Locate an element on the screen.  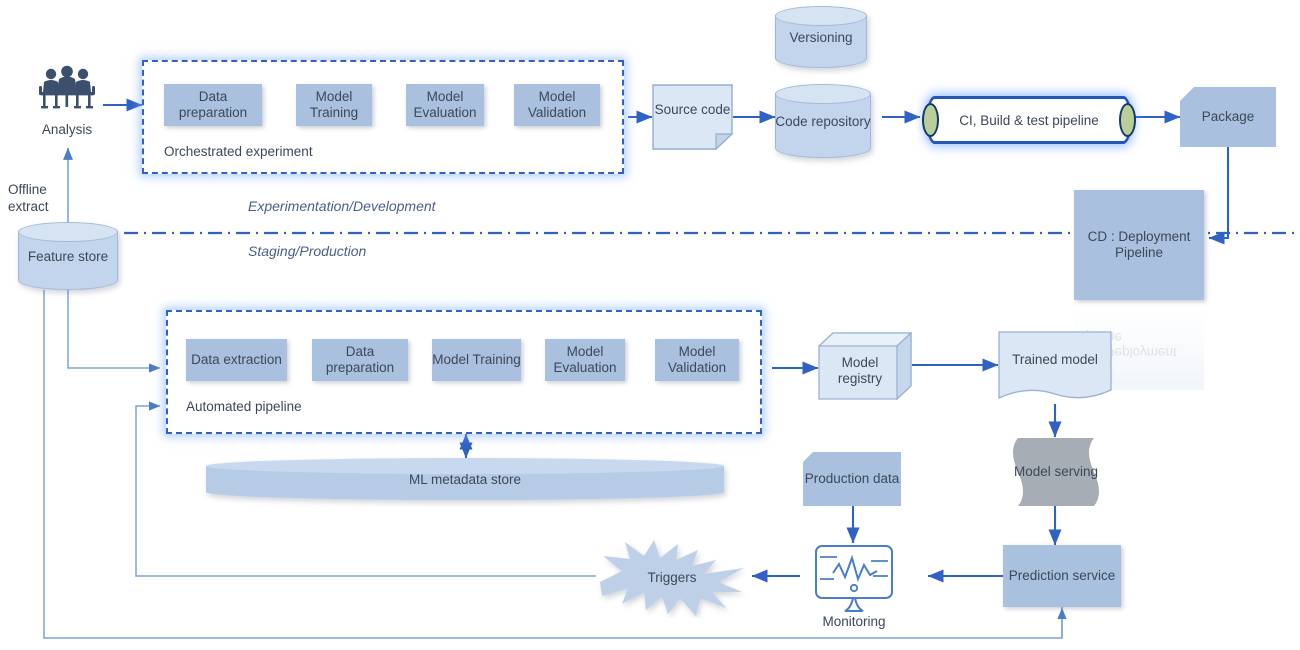
automated-step-model-training: Model Training is located at coordinates (476, 360).